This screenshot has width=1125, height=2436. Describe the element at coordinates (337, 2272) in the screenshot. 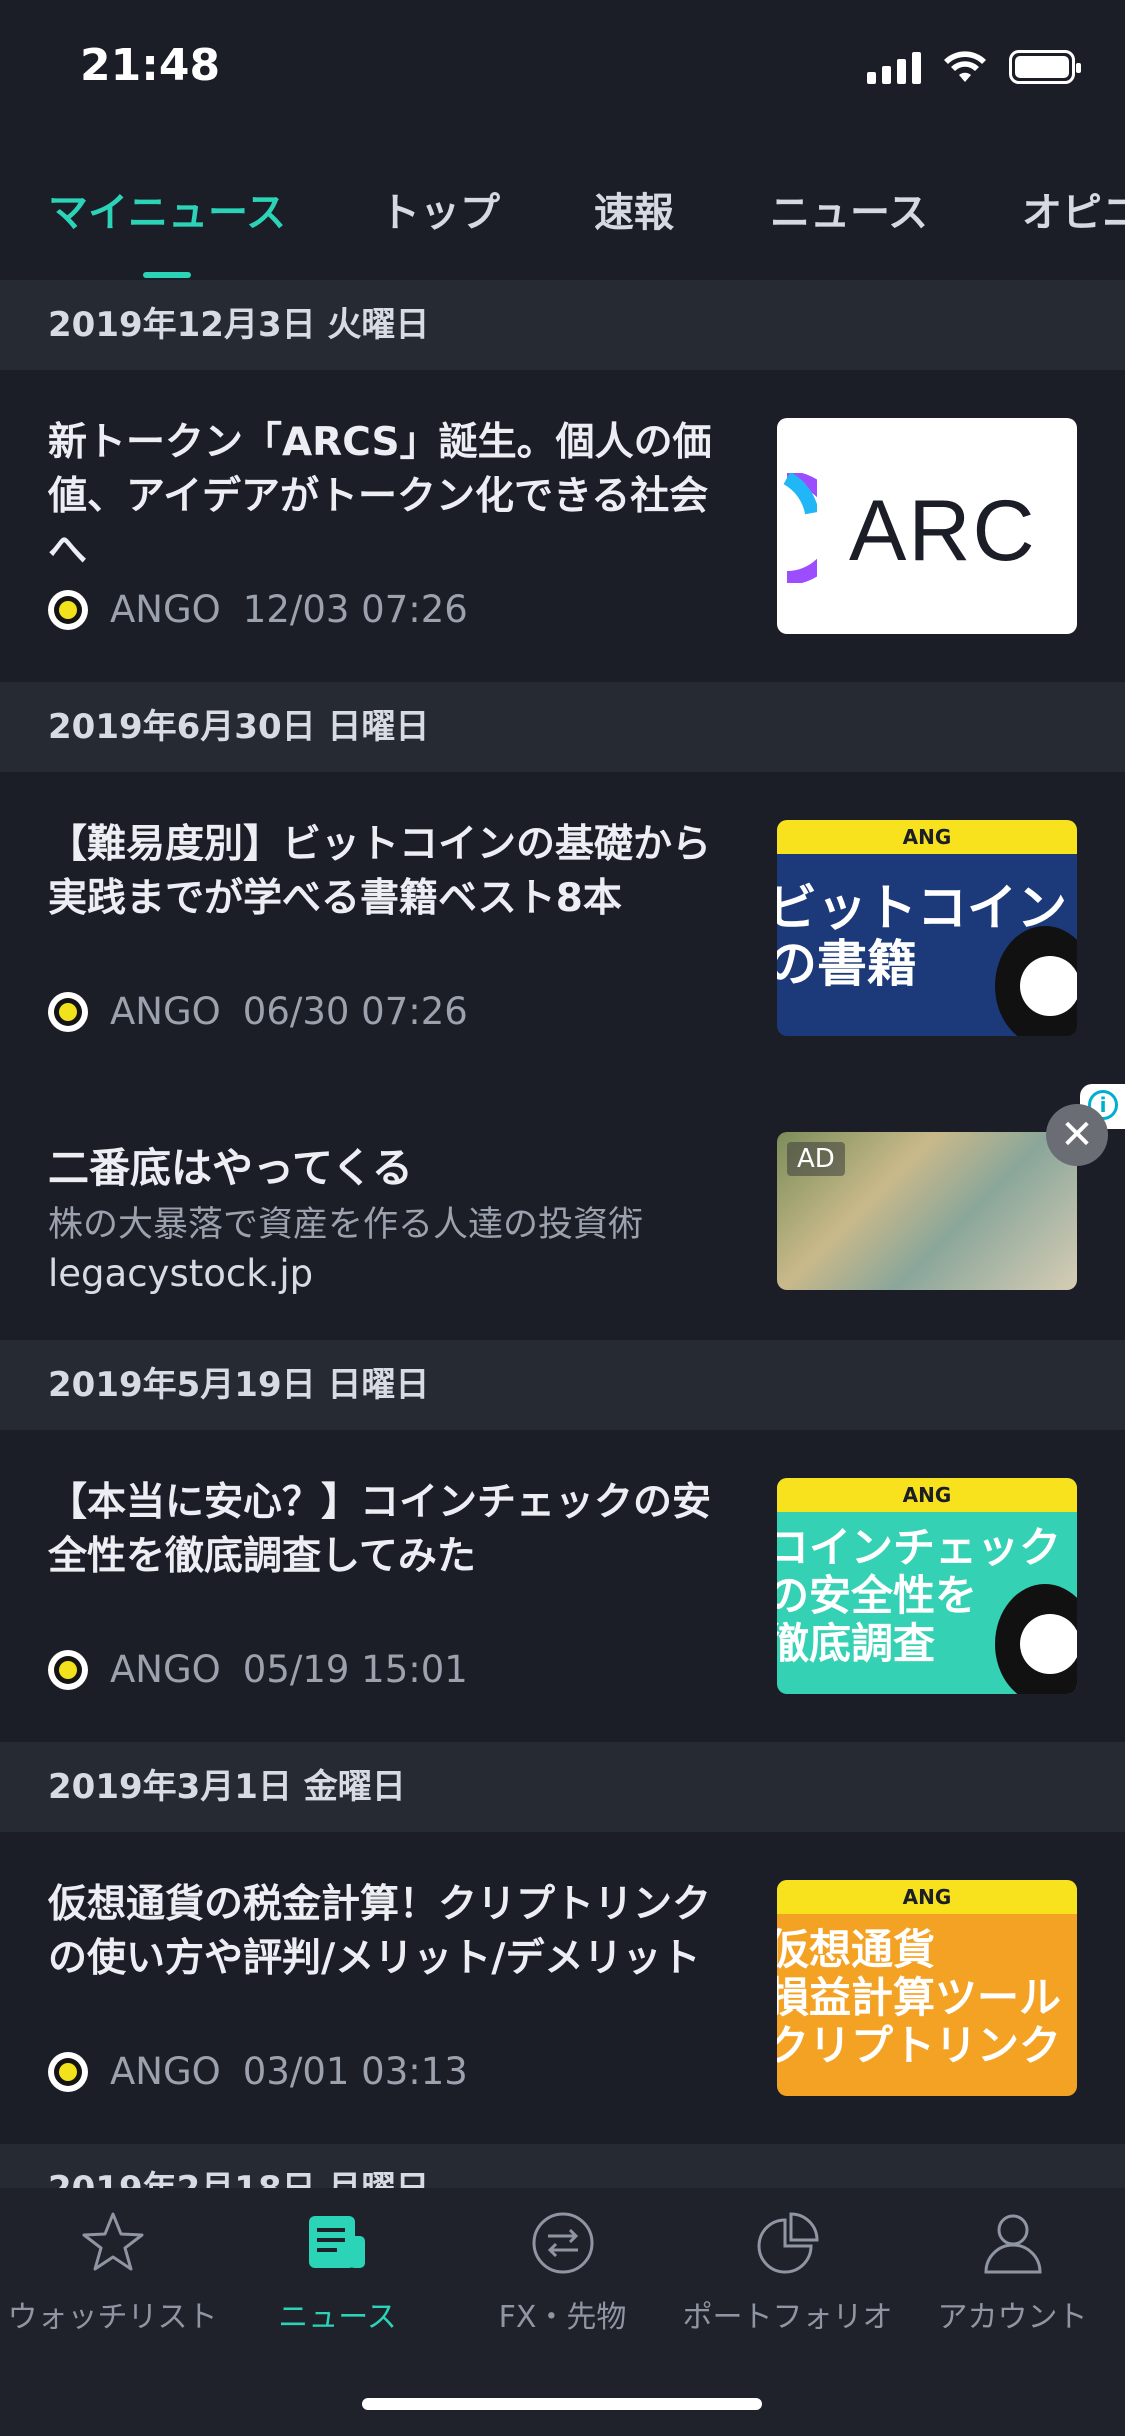

I see `nav-news: ニュース` at that location.